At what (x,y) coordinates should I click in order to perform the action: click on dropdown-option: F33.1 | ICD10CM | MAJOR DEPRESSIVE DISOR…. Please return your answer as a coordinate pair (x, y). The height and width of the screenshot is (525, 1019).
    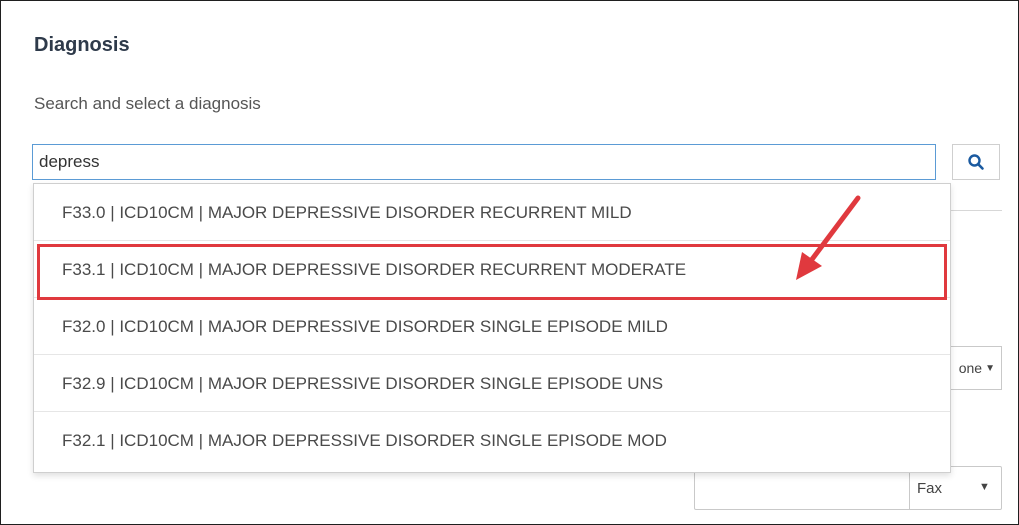
    Looking at the image, I should click on (492, 269).